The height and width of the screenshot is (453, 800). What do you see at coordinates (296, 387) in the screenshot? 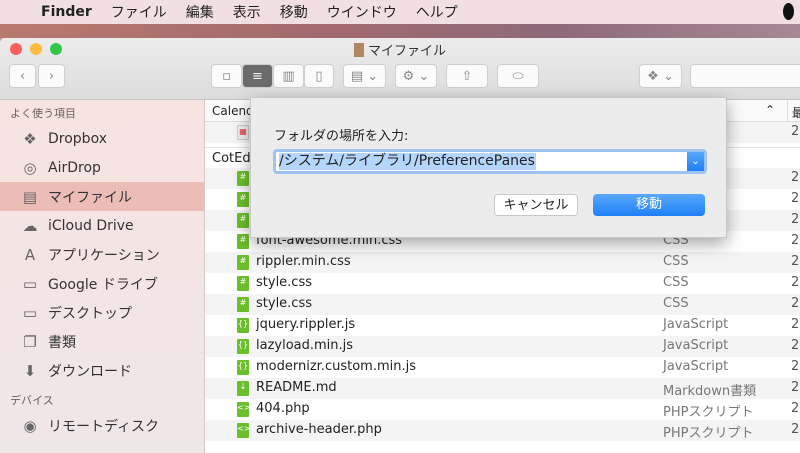
I see `file-name: README.md` at bounding box center [296, 387].